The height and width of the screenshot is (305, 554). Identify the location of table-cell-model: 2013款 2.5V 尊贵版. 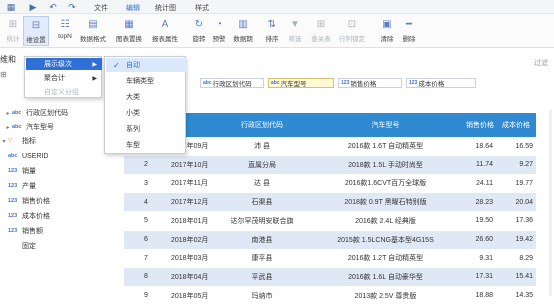
(385, 296).